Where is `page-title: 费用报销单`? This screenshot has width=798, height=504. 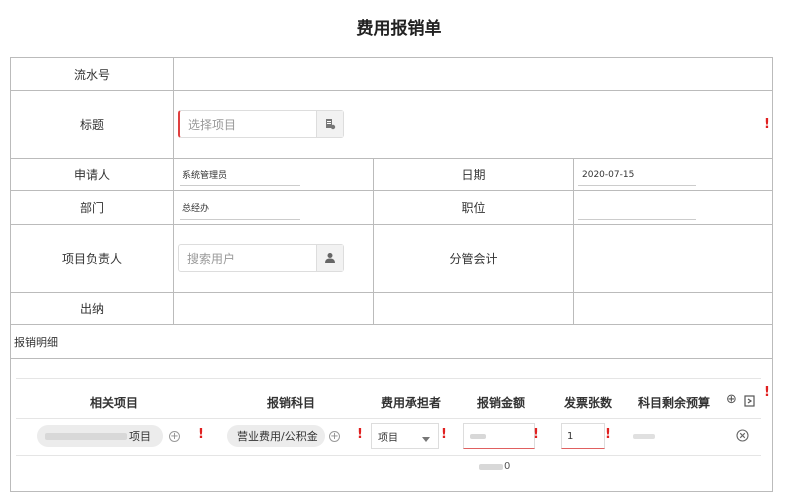 page-title: 费用报销单 is located at coordinates (399, 29).